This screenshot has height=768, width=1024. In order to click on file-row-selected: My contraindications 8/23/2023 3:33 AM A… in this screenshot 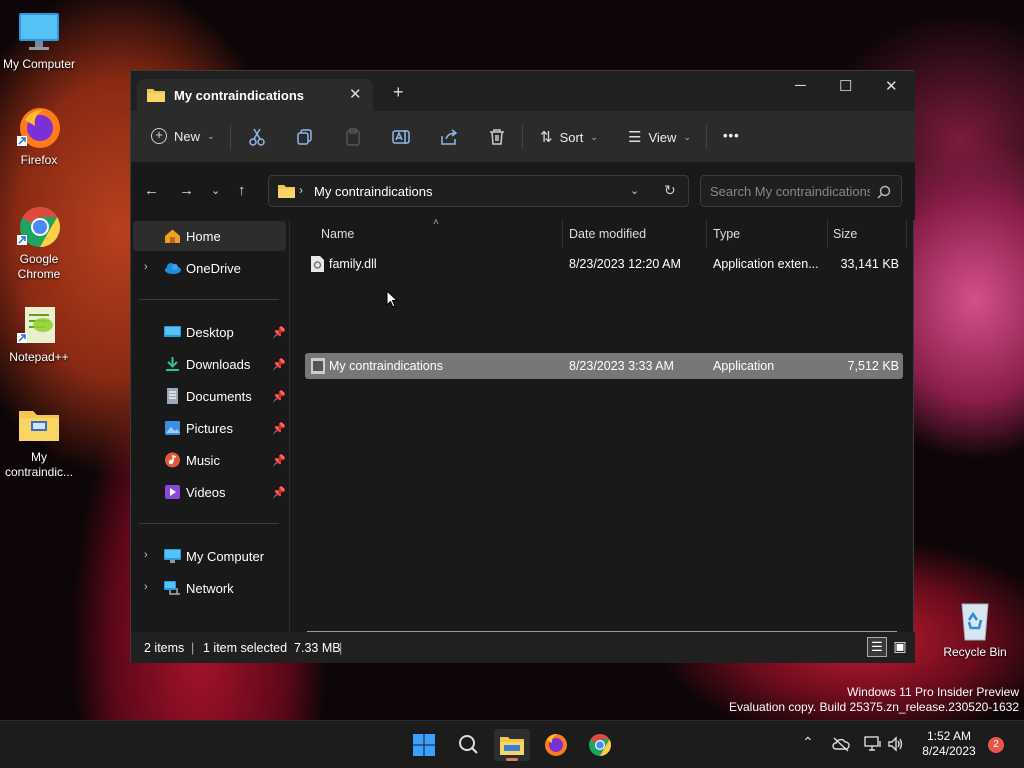, I will do `click(604, 366)`.